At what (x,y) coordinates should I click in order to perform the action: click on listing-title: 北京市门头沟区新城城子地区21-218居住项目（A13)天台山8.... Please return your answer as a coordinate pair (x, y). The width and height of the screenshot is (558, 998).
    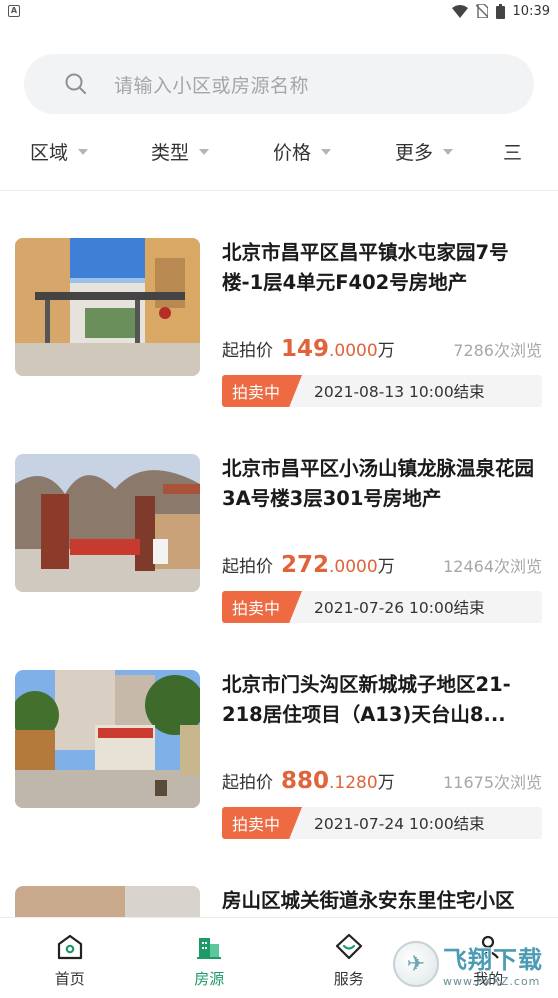
    Looking at the image, I should click on (366, 699).